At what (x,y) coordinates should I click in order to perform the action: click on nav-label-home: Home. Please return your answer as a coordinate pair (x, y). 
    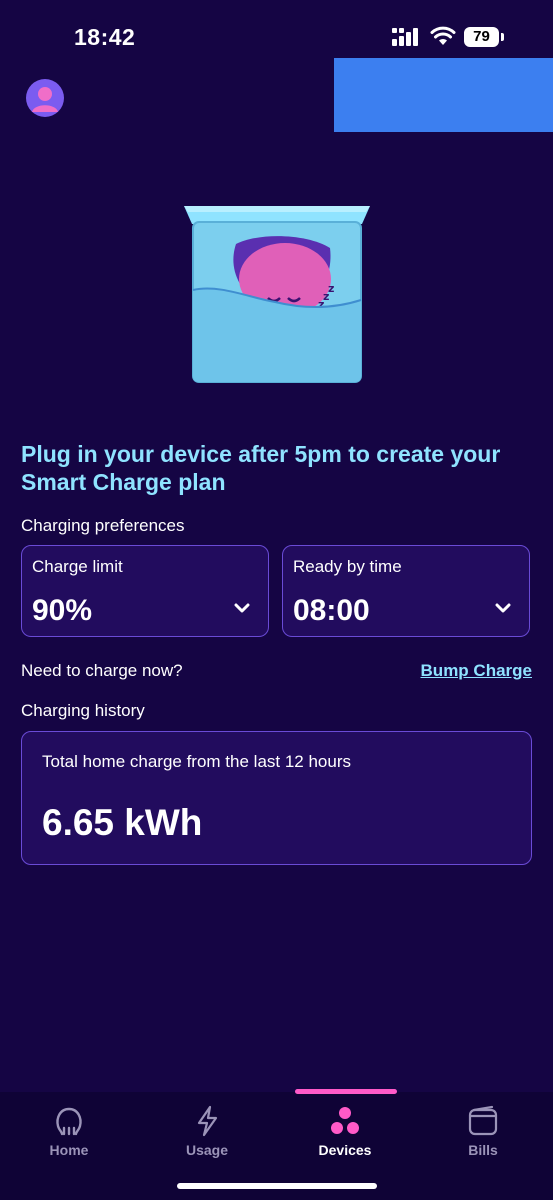
    Looking at the image, I should click on (69, 1150).